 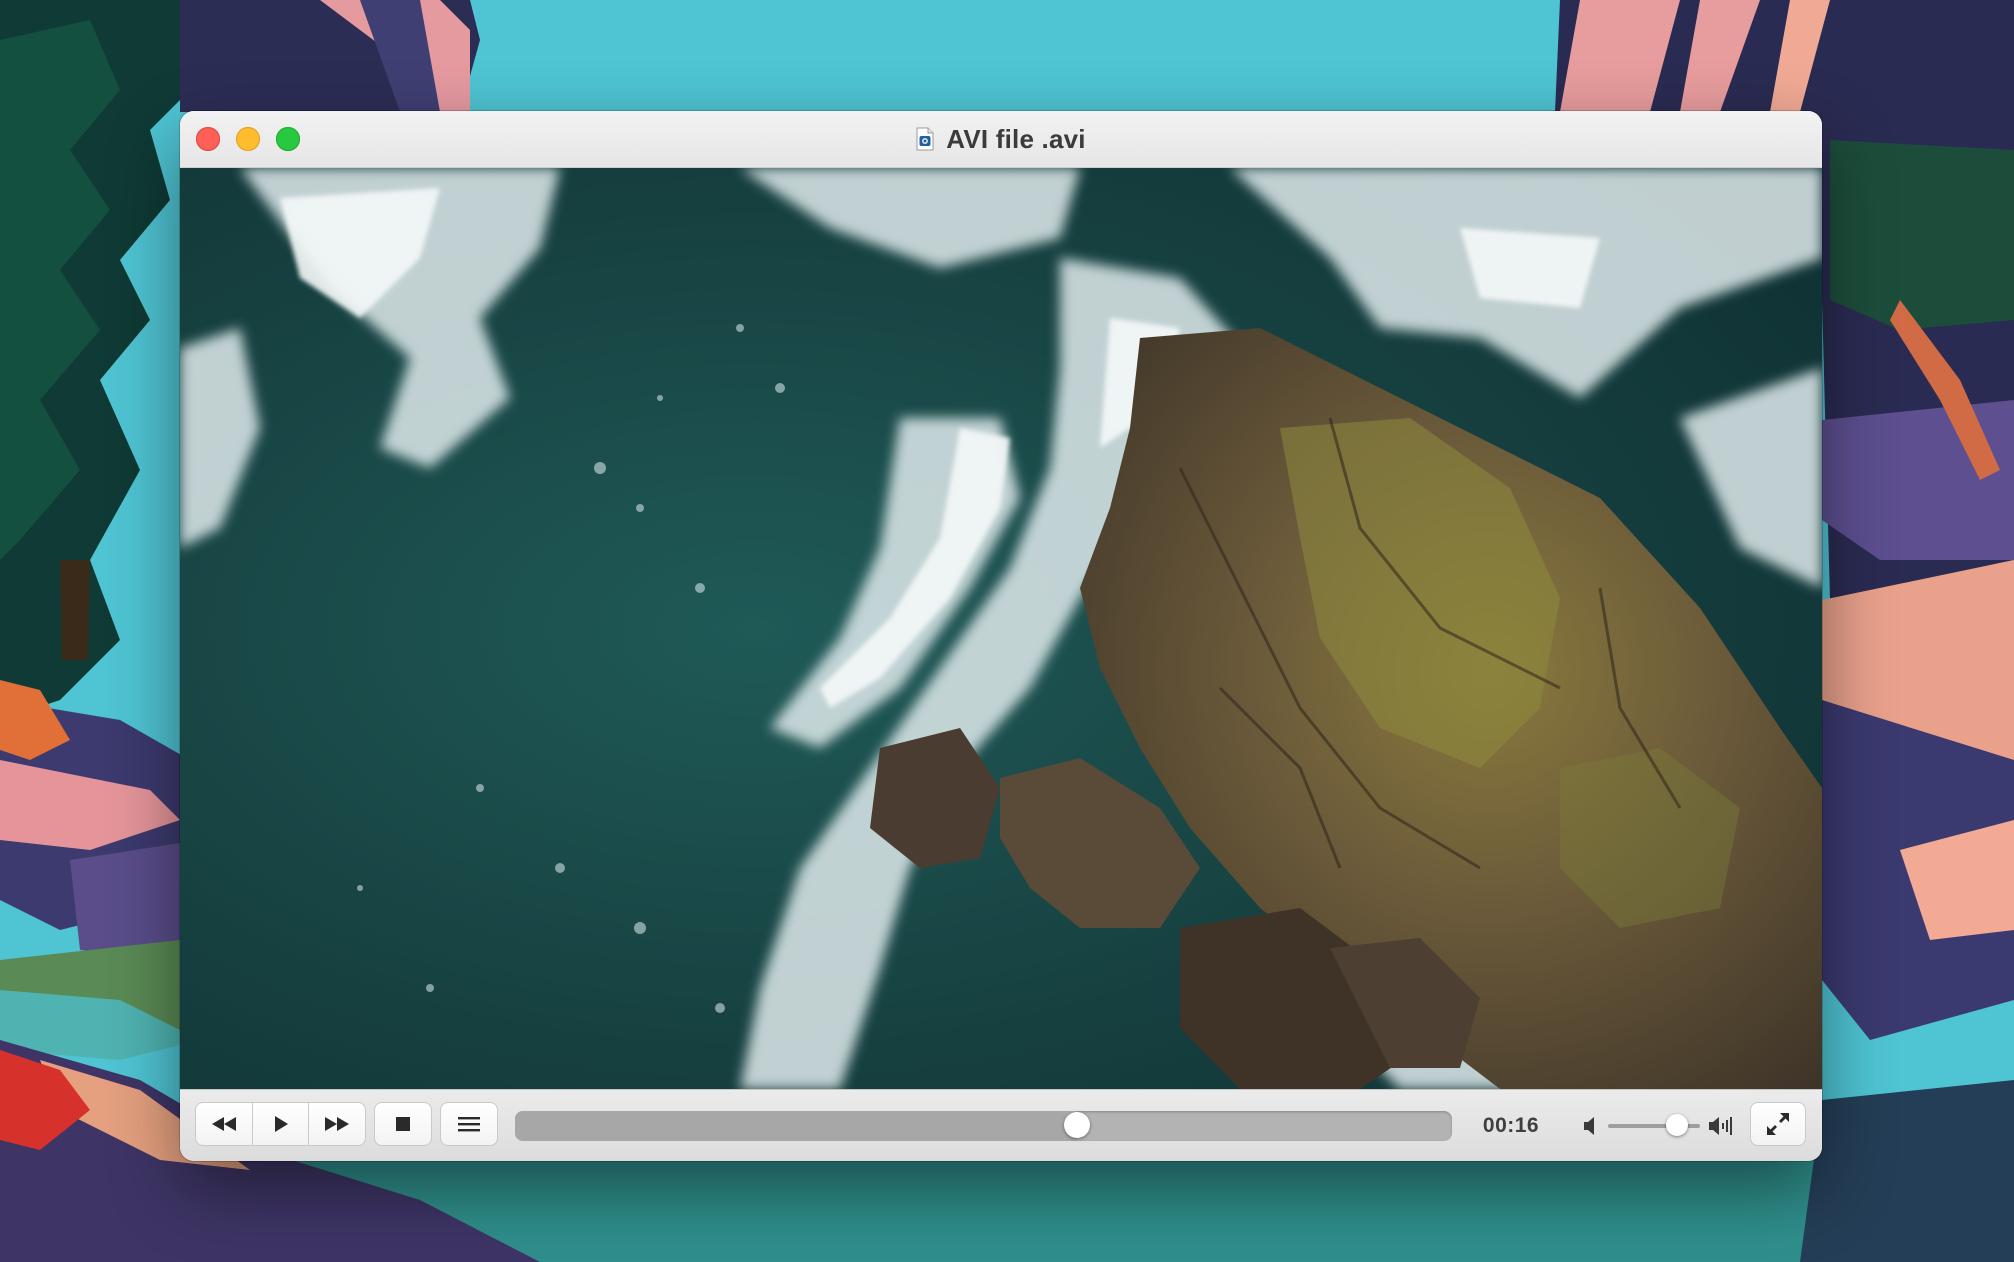 I want to click on fast-forward-button, so click(x=337, y=1124).